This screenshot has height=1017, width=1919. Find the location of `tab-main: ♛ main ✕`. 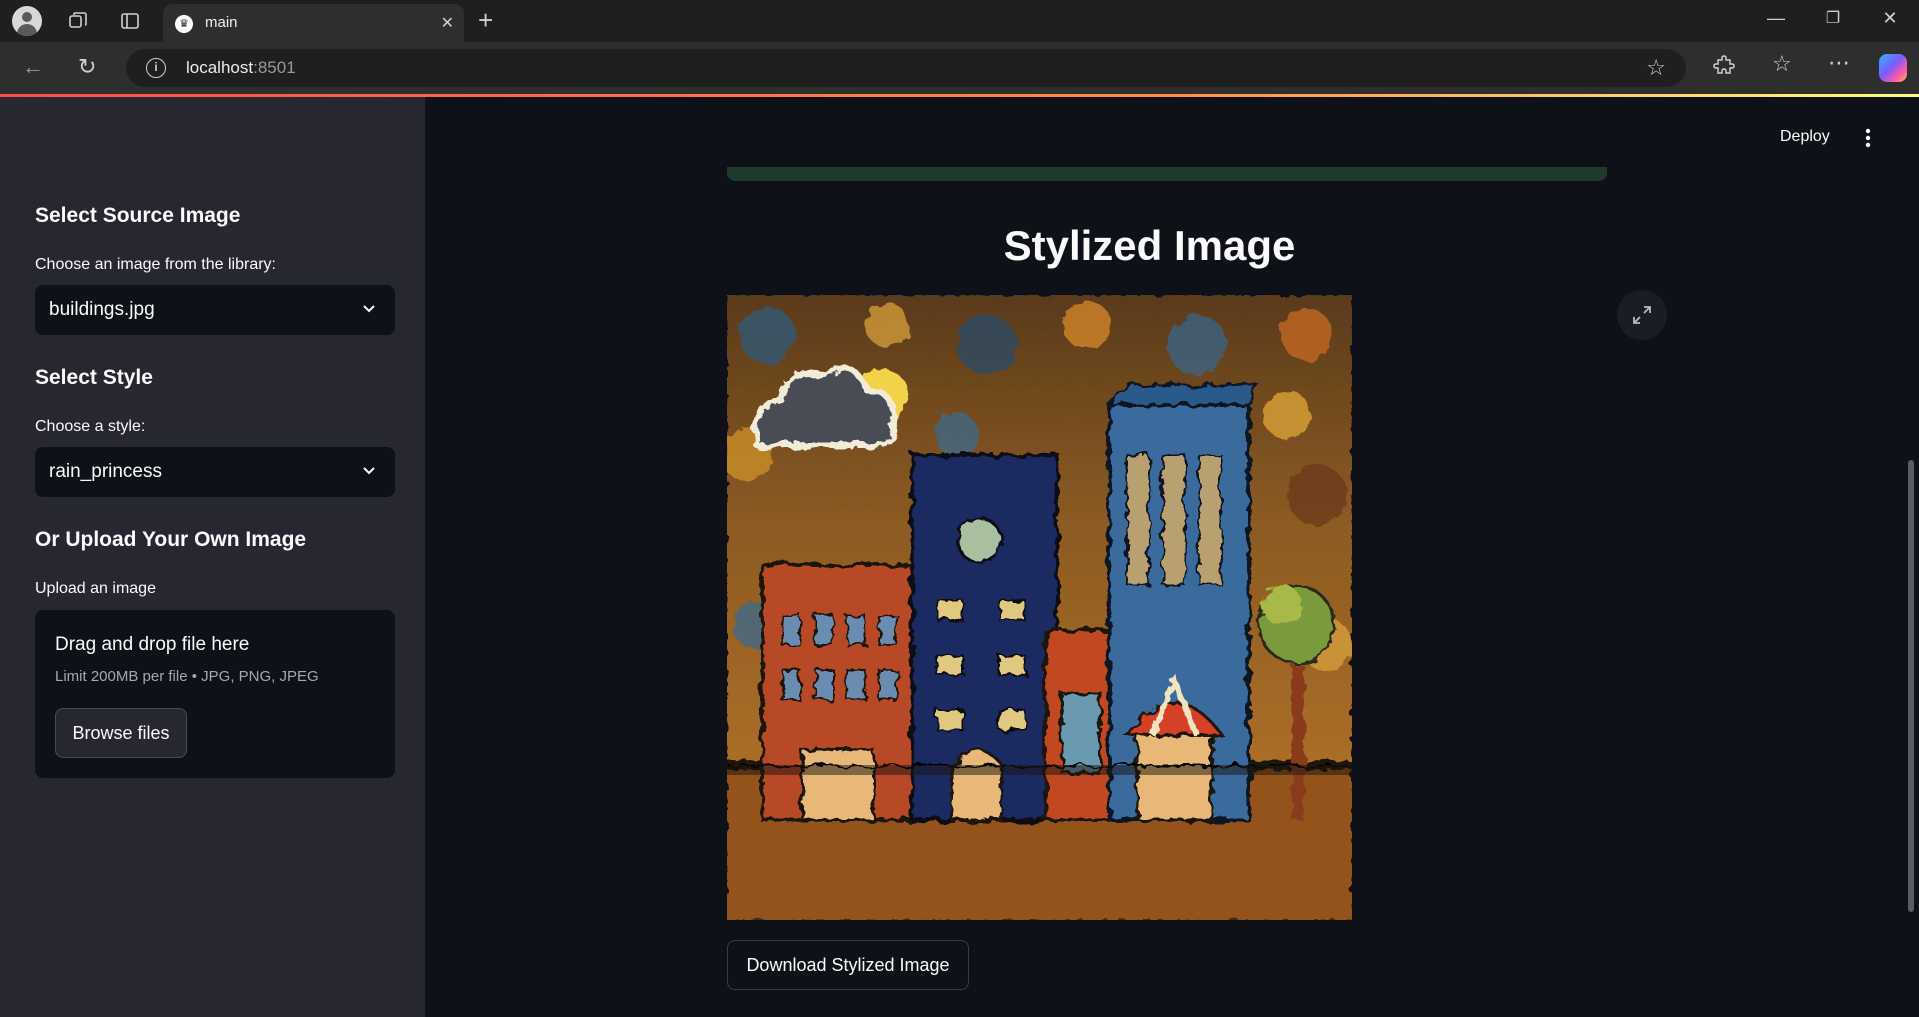

tab-main: ♛ main ✕ is located at coordinates (313, 23).